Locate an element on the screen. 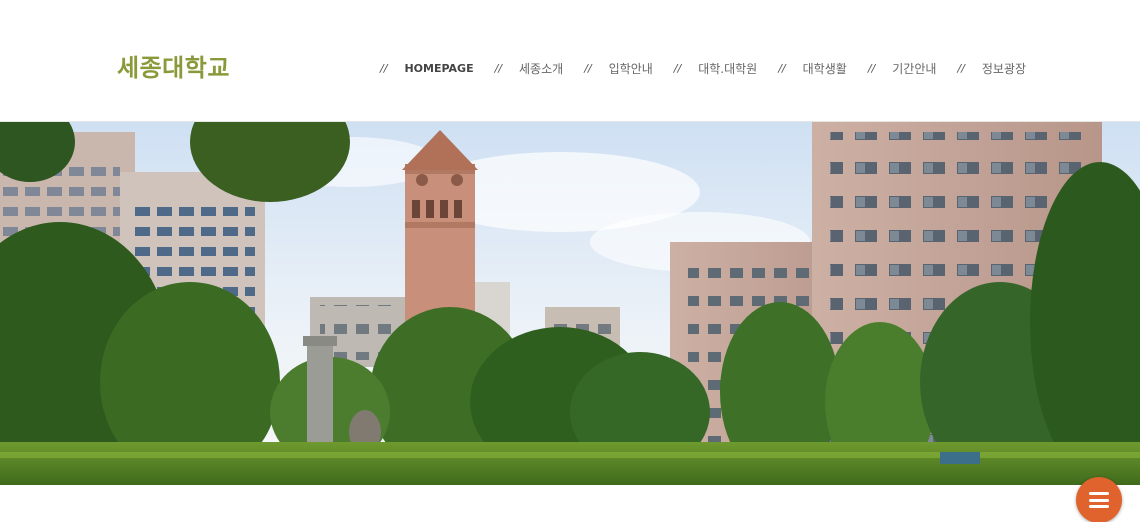 The image size is (1140, 522). nav-link-info: 정보광장 is located at coordinates (1004, 68).